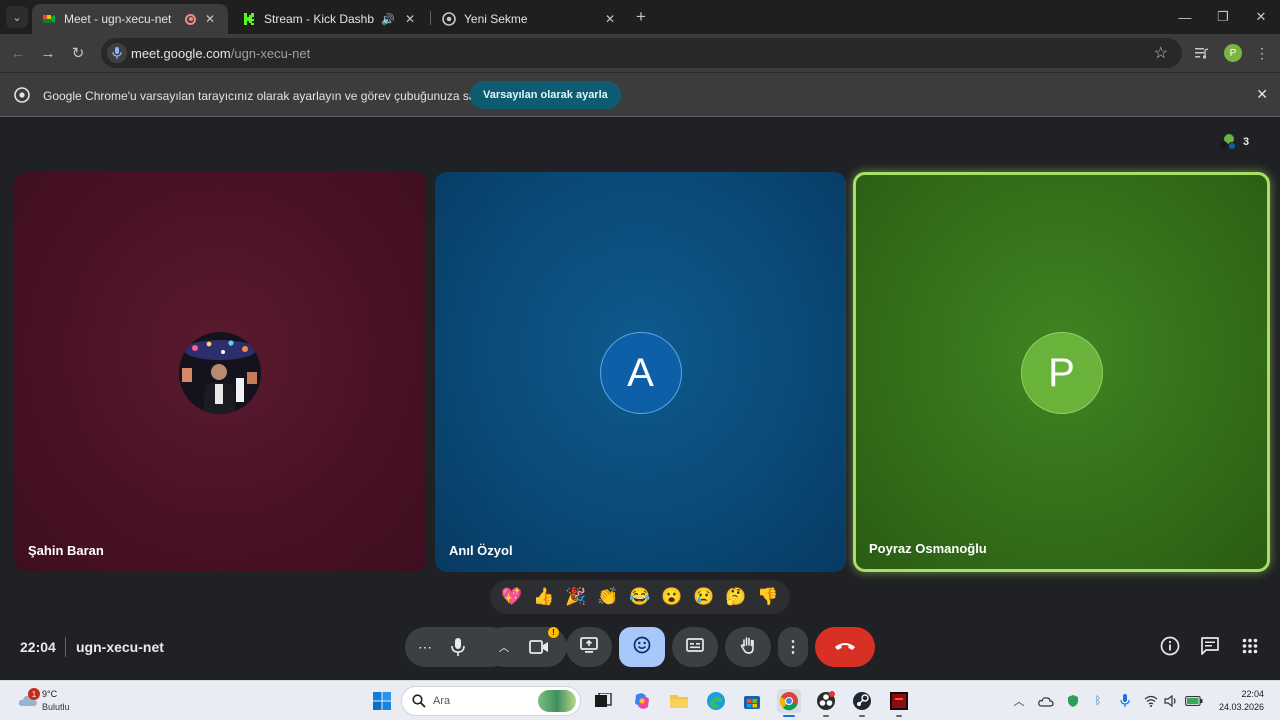  What do you see at coordinates (190, 19) in the screenshot?
I see `recording-indicator-icon` at bounding box center [190, 19].